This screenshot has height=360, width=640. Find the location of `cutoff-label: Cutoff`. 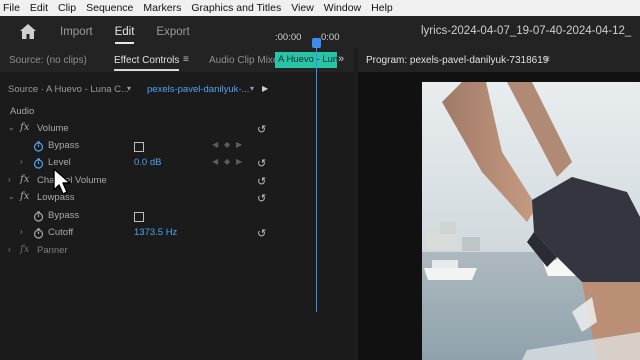

cutoff-label: Cutoff is located at coordinates (61, 232).